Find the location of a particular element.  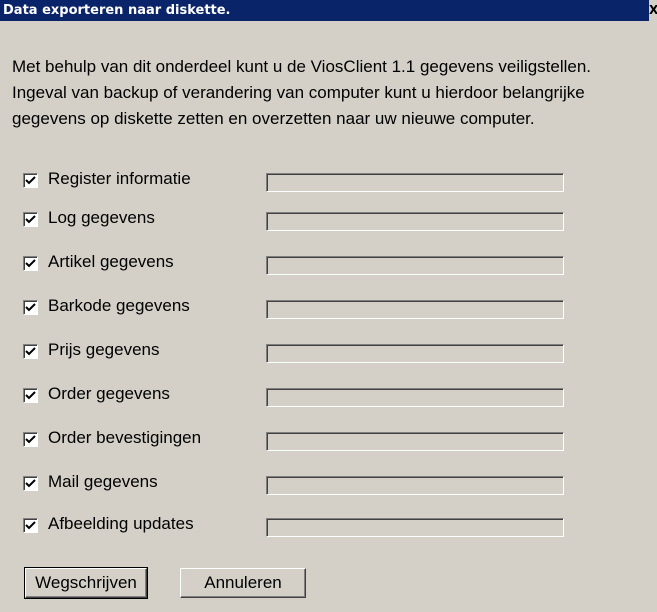

progress-bar-register is located at coordinates (415, 182).